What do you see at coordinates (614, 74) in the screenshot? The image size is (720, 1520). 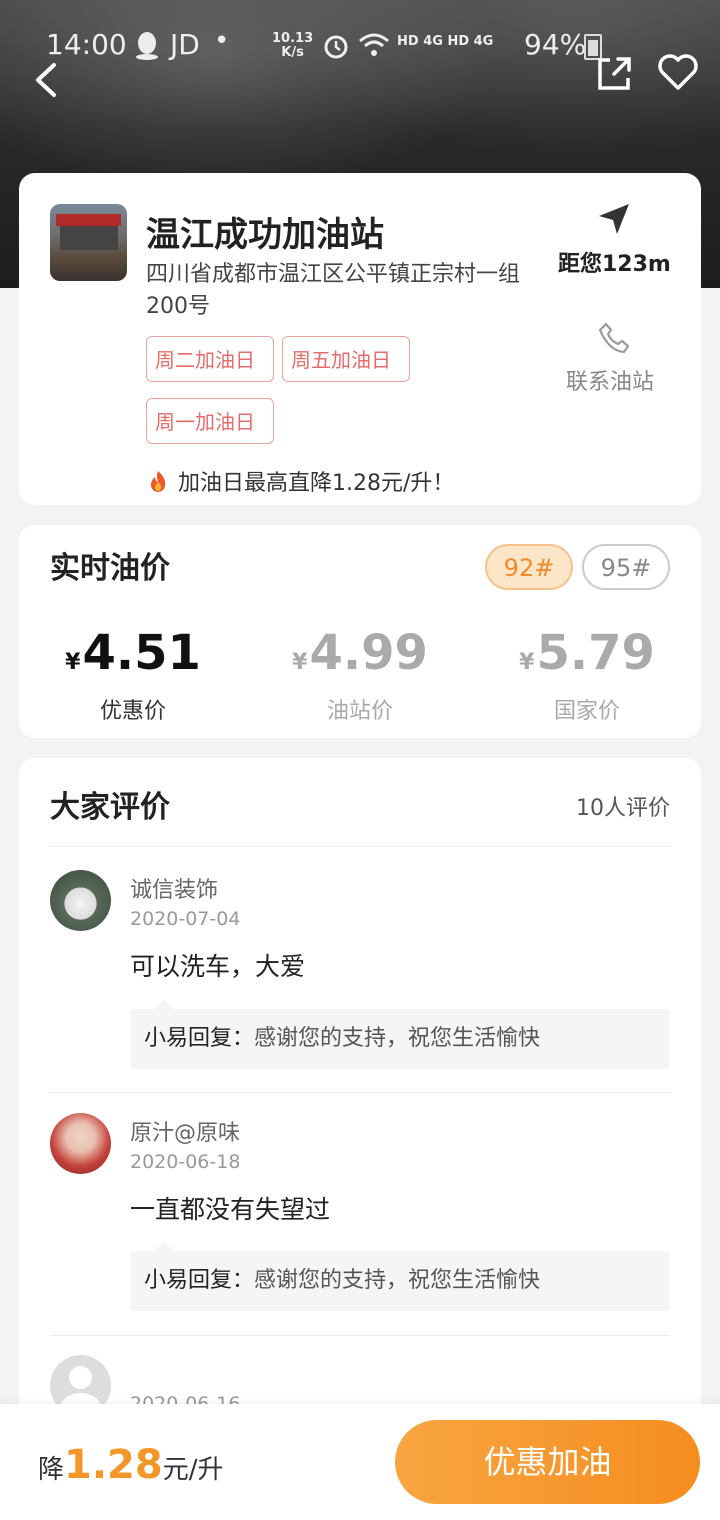 I see `share-icon` at bounding box center [614, 74].